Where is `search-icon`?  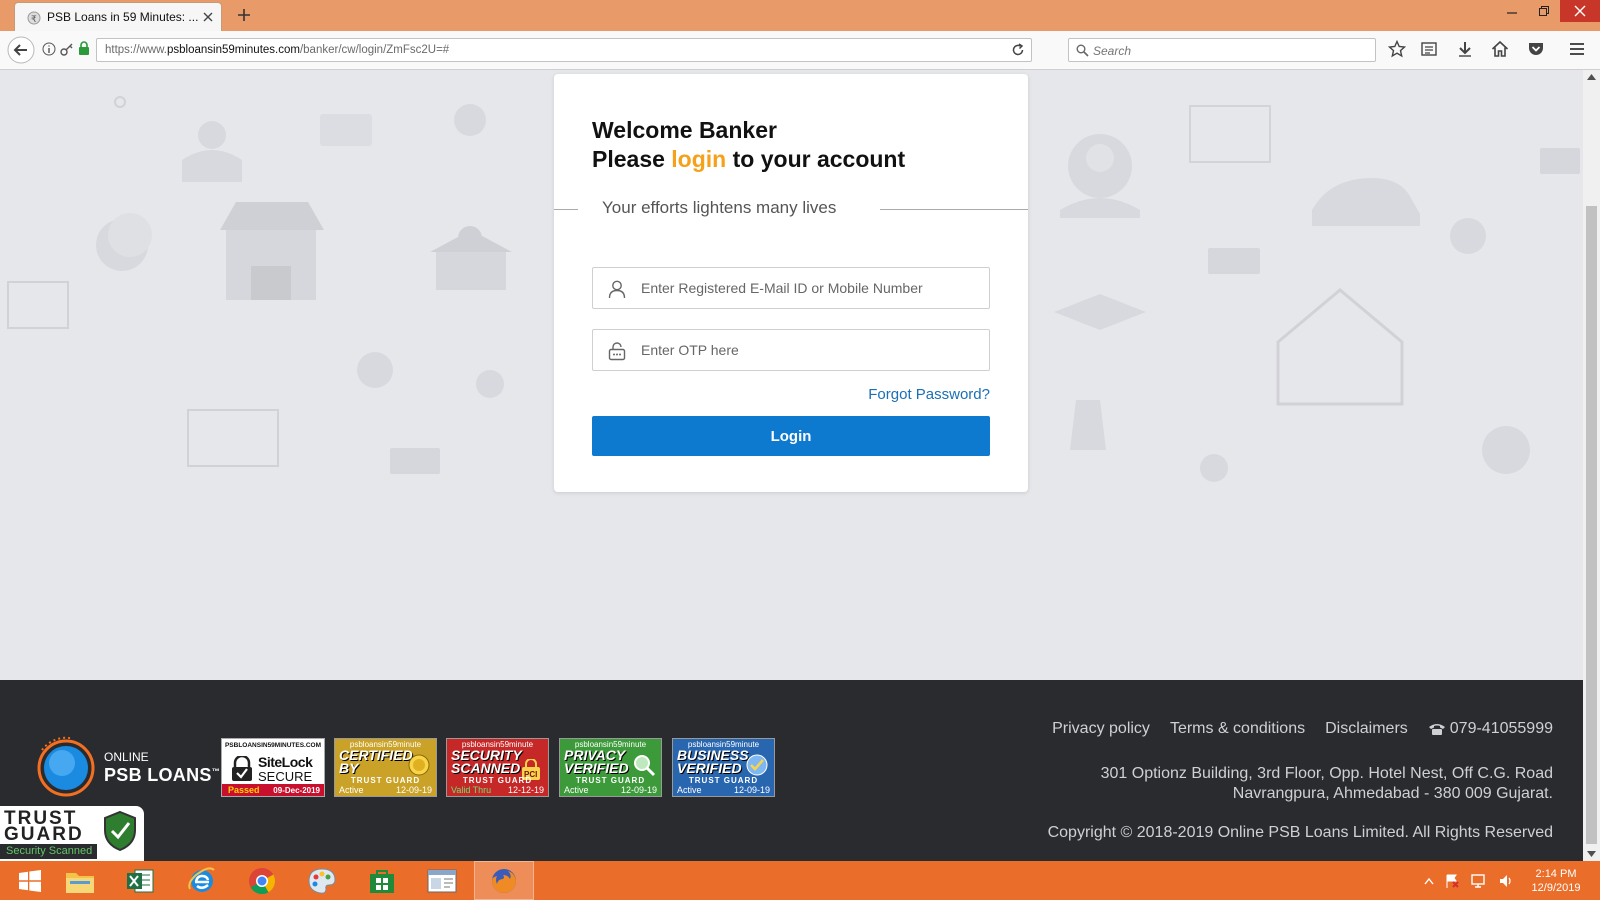
search-icon is located at coordinates (1082, 50).